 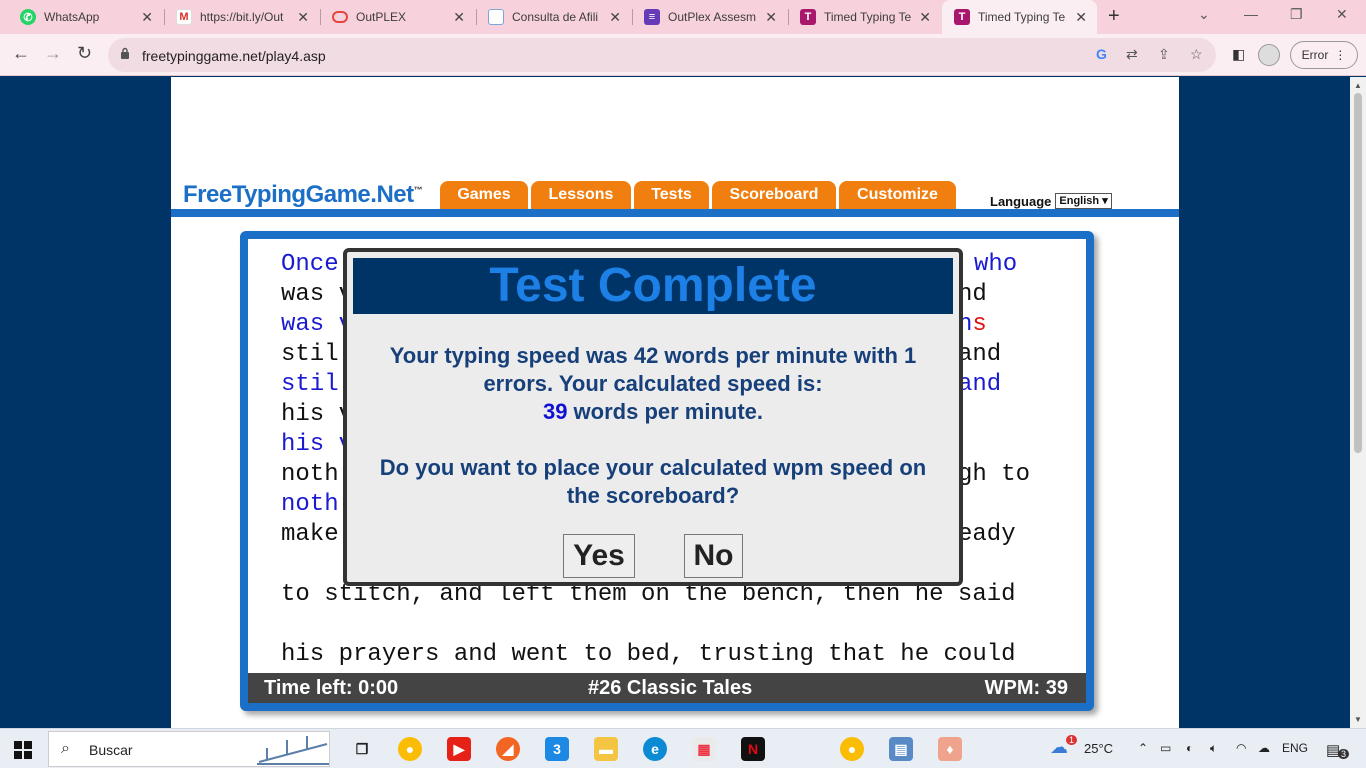 I want to click on app-icon-3: 3, so click(x=557, y=749).